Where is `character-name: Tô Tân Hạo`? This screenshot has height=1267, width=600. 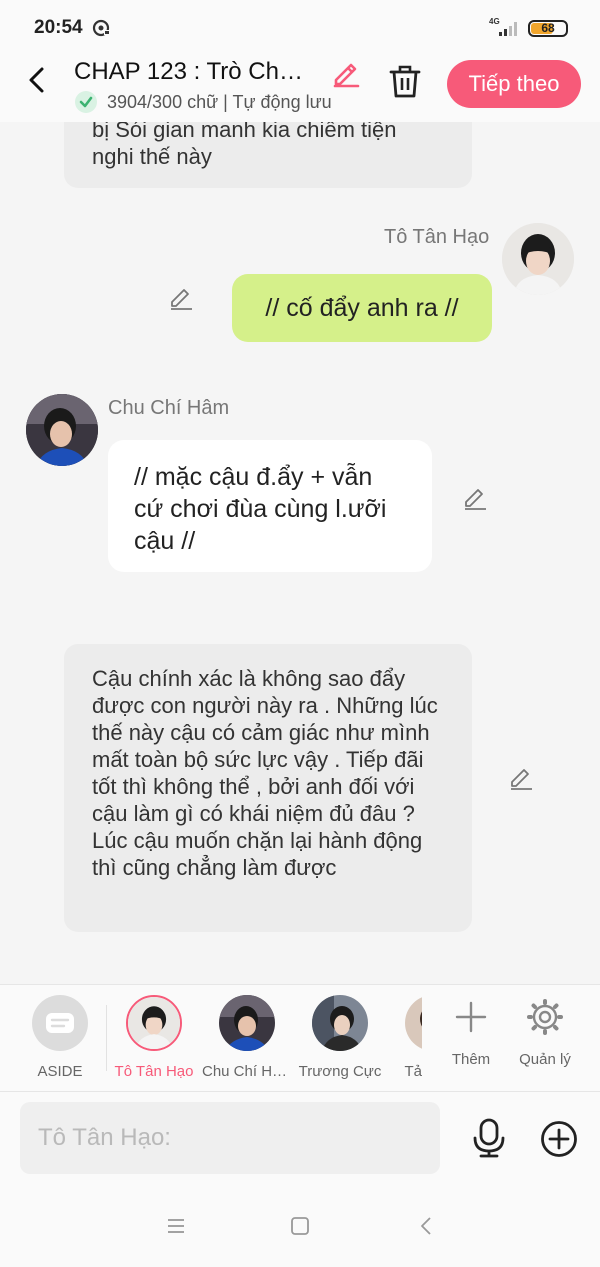
character-name: Tô Tân Hạo is located at coordinates (154, 1071).